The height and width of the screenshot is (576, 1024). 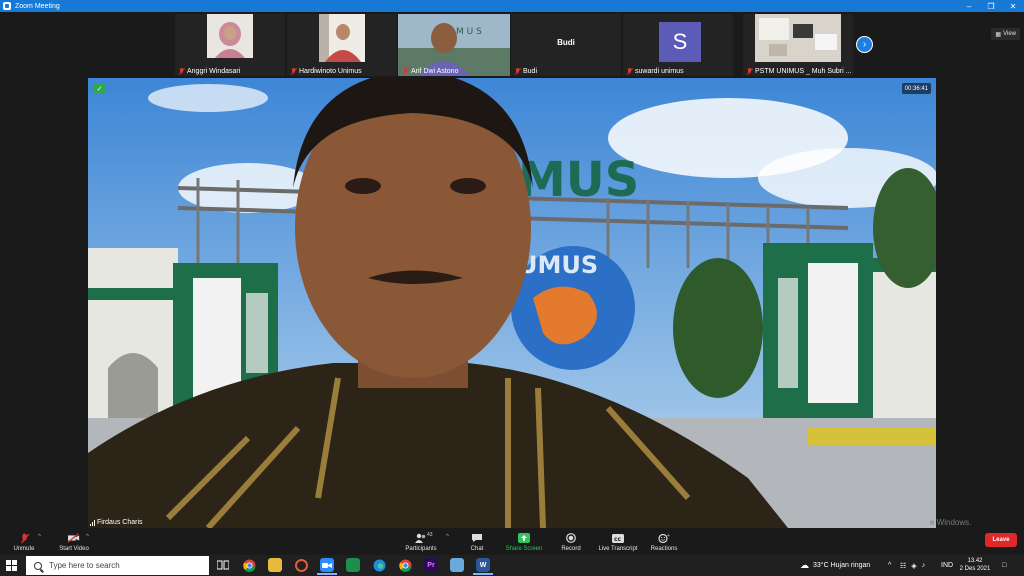 I want to click on participant-tile: Anggri Windasari, so click(x=230, y=45).